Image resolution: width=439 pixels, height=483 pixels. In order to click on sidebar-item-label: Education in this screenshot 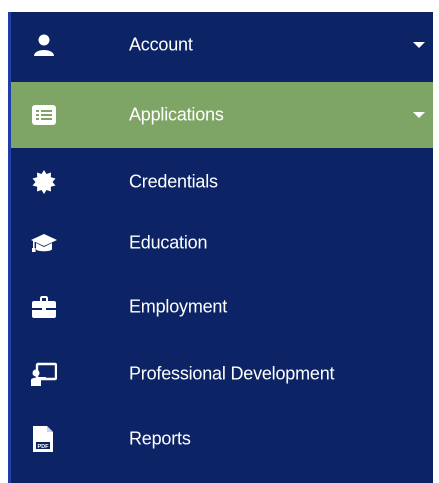, I will do `click(168, 242)`.